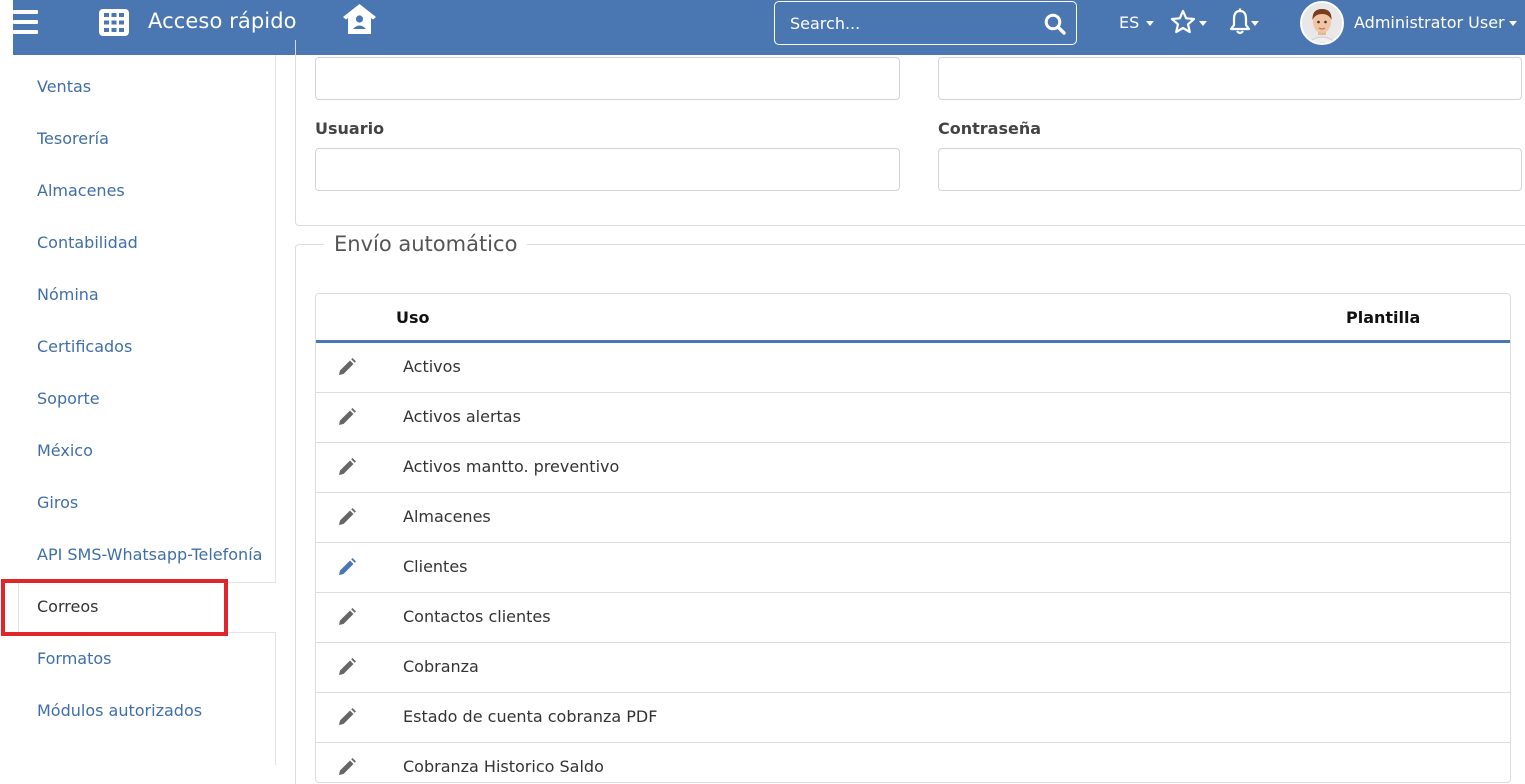 Image resolution: width=1525 pixels, height=784 pixels. I want to click on sidebar-item-contabilidad: Contabilidad, so click(87, 242).